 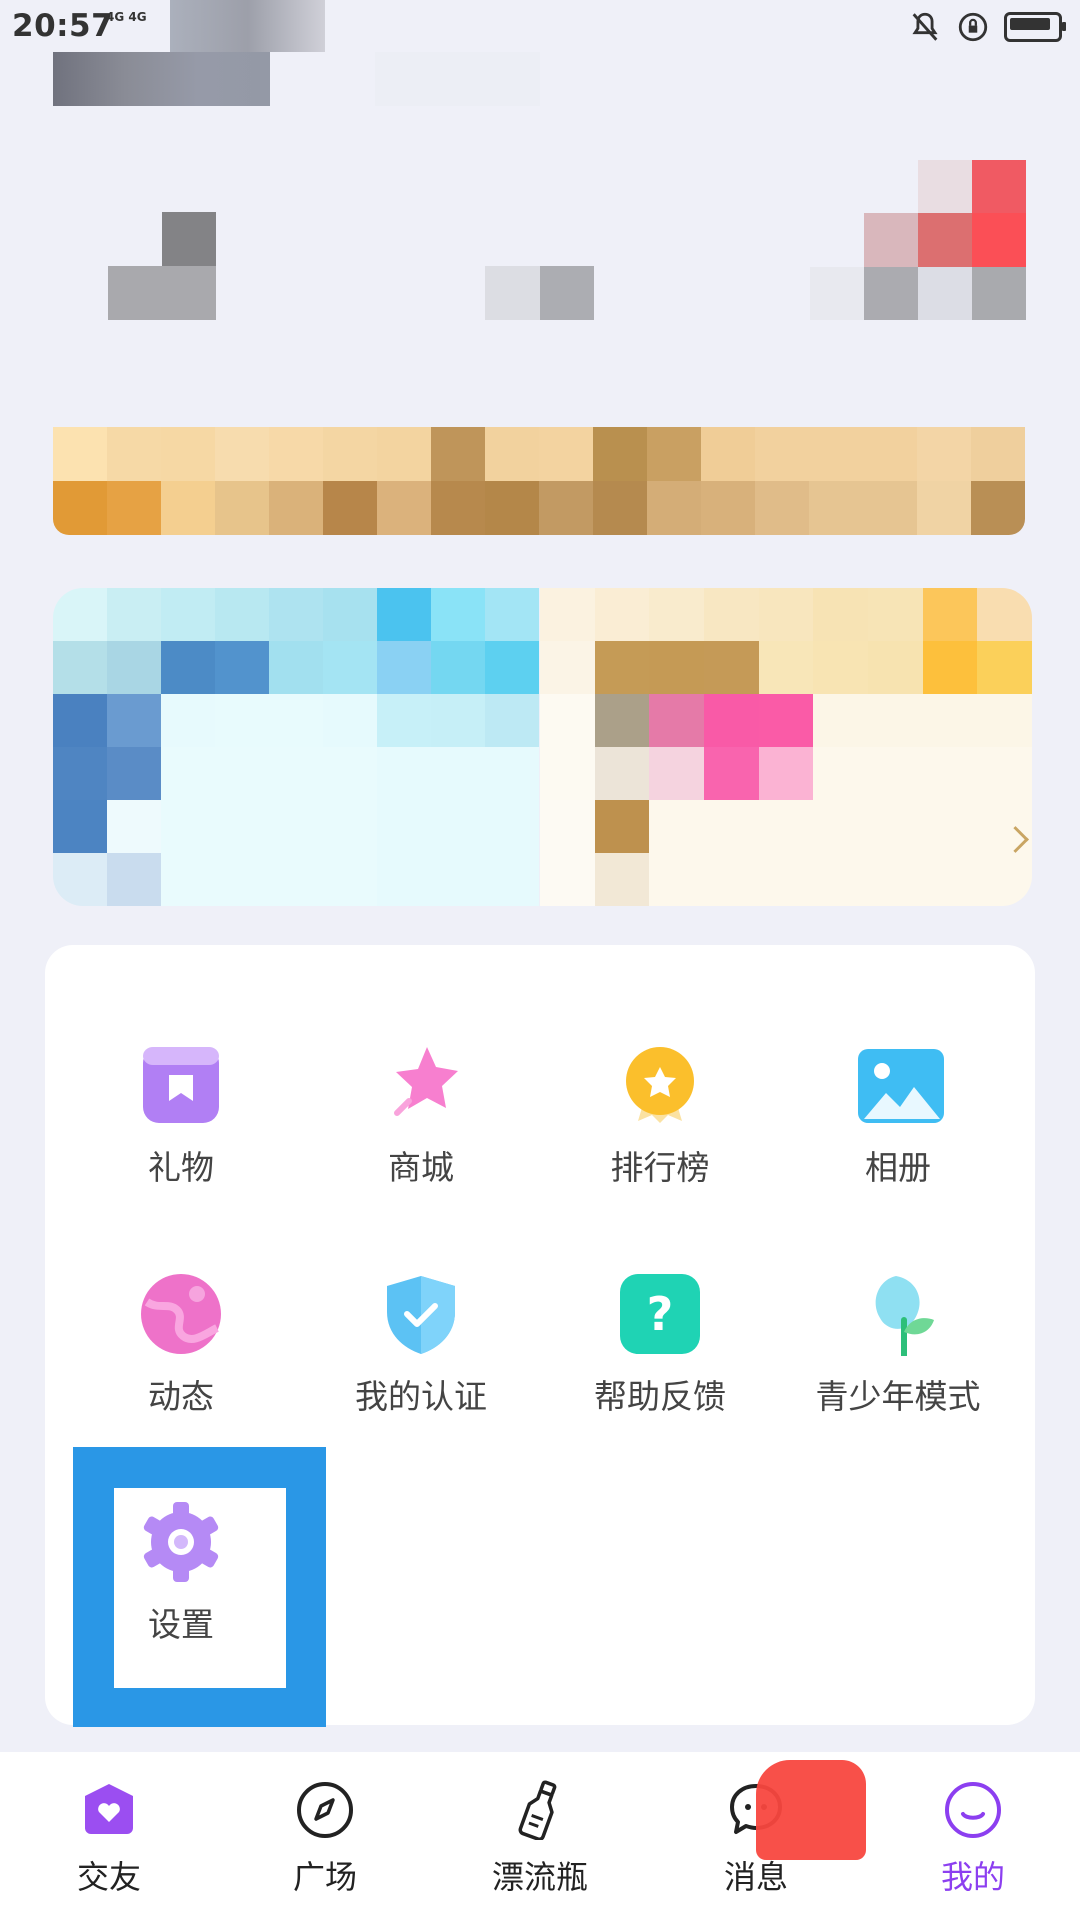 I want to click on network-indicator: 4G 4G, so click(x=126, y=17).